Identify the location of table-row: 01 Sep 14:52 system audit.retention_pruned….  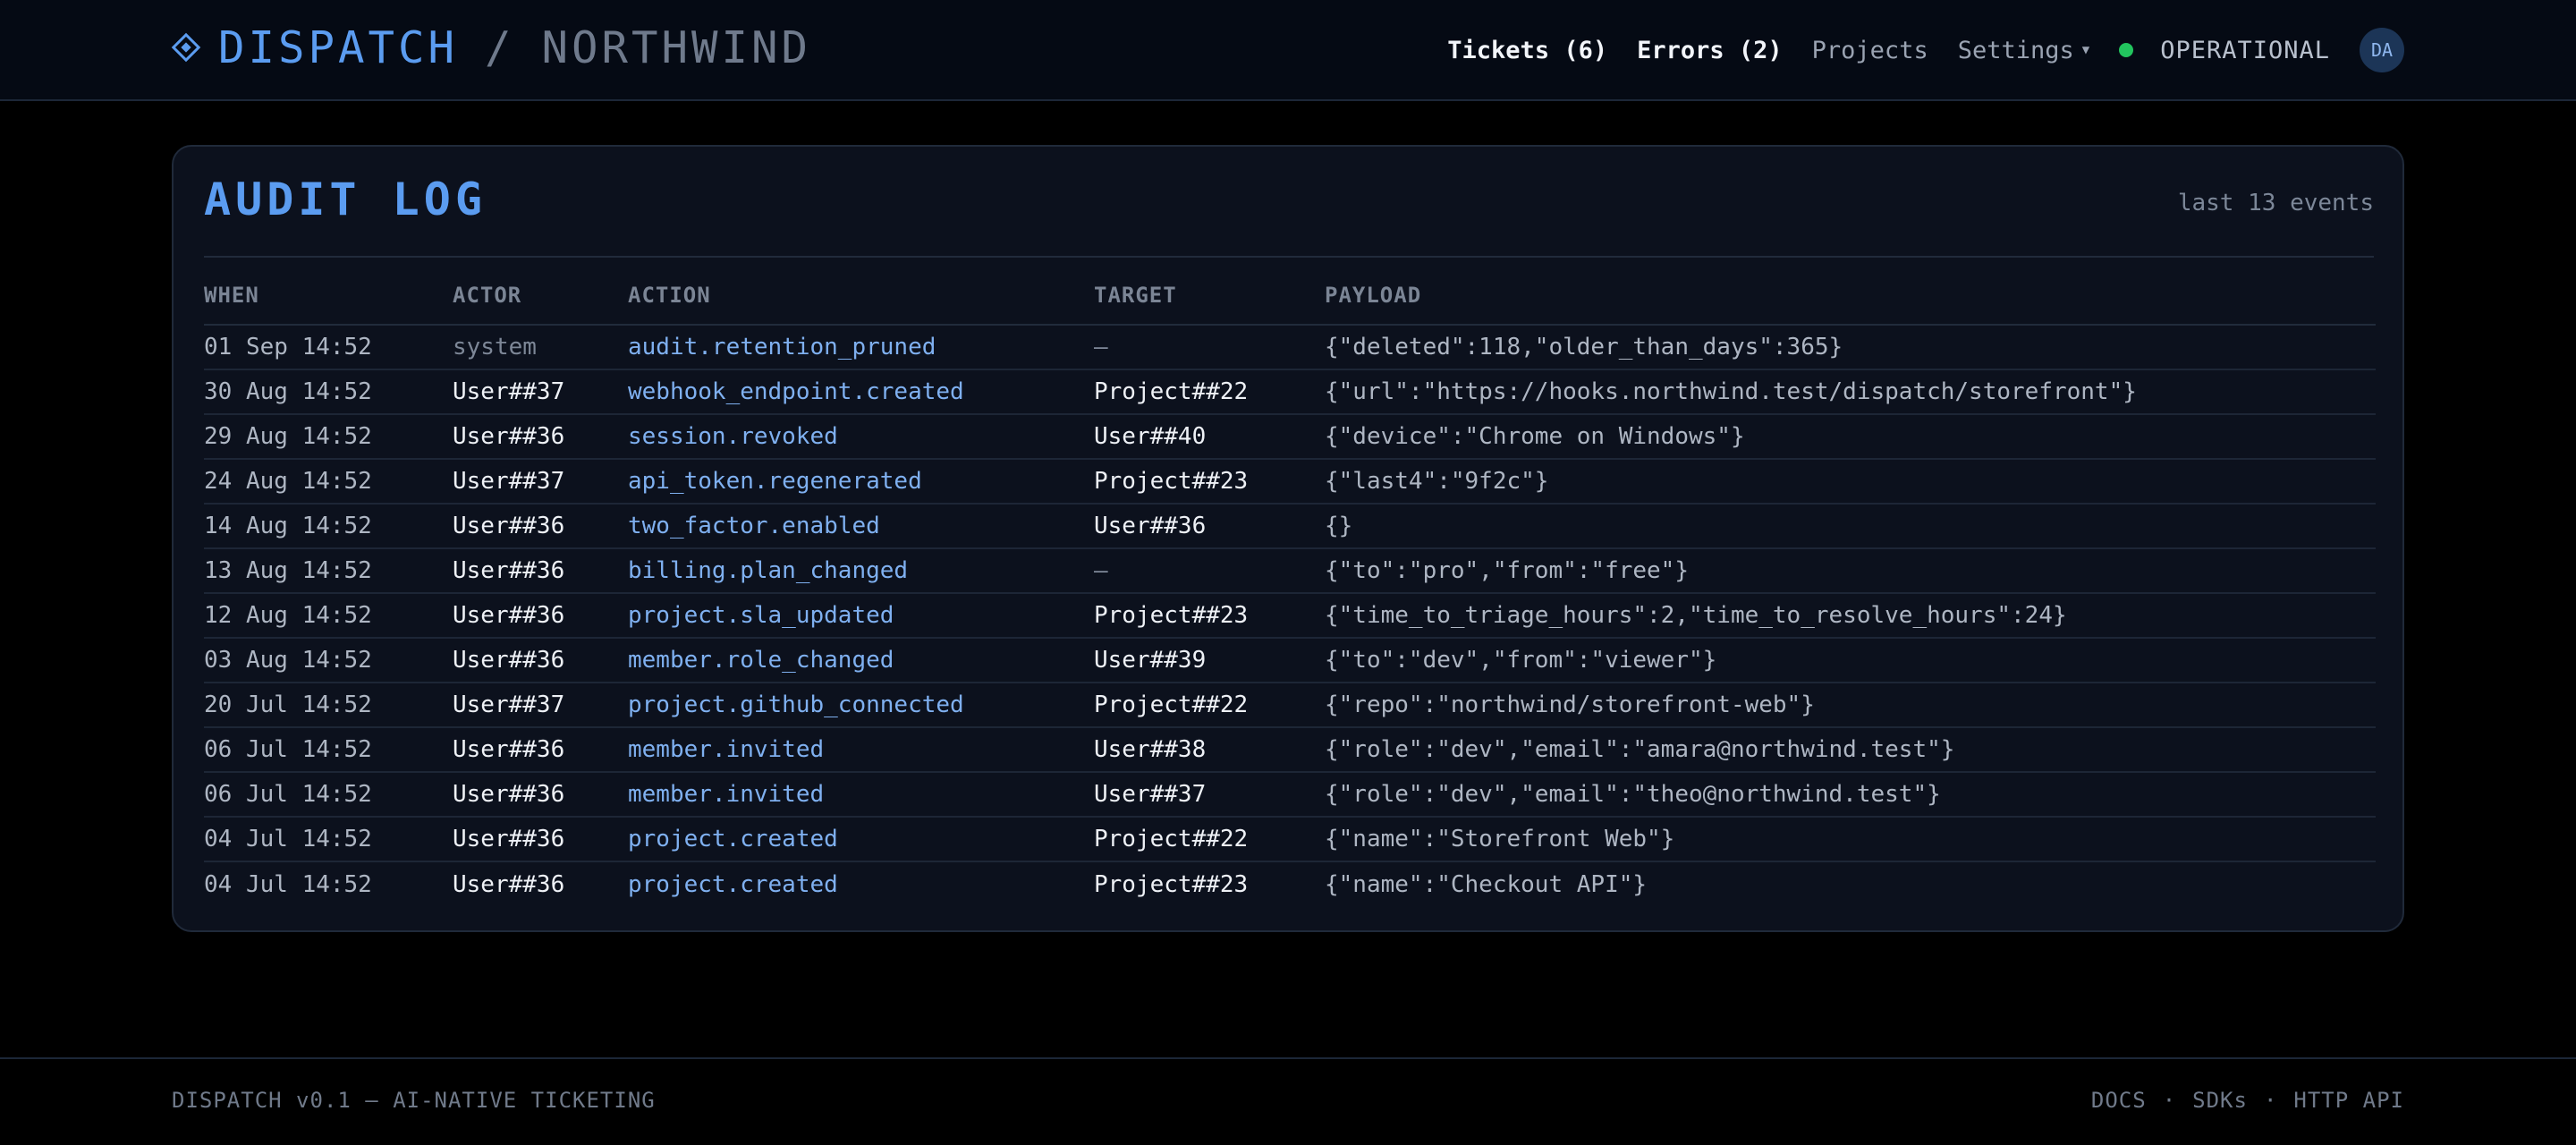
(1290, 348).